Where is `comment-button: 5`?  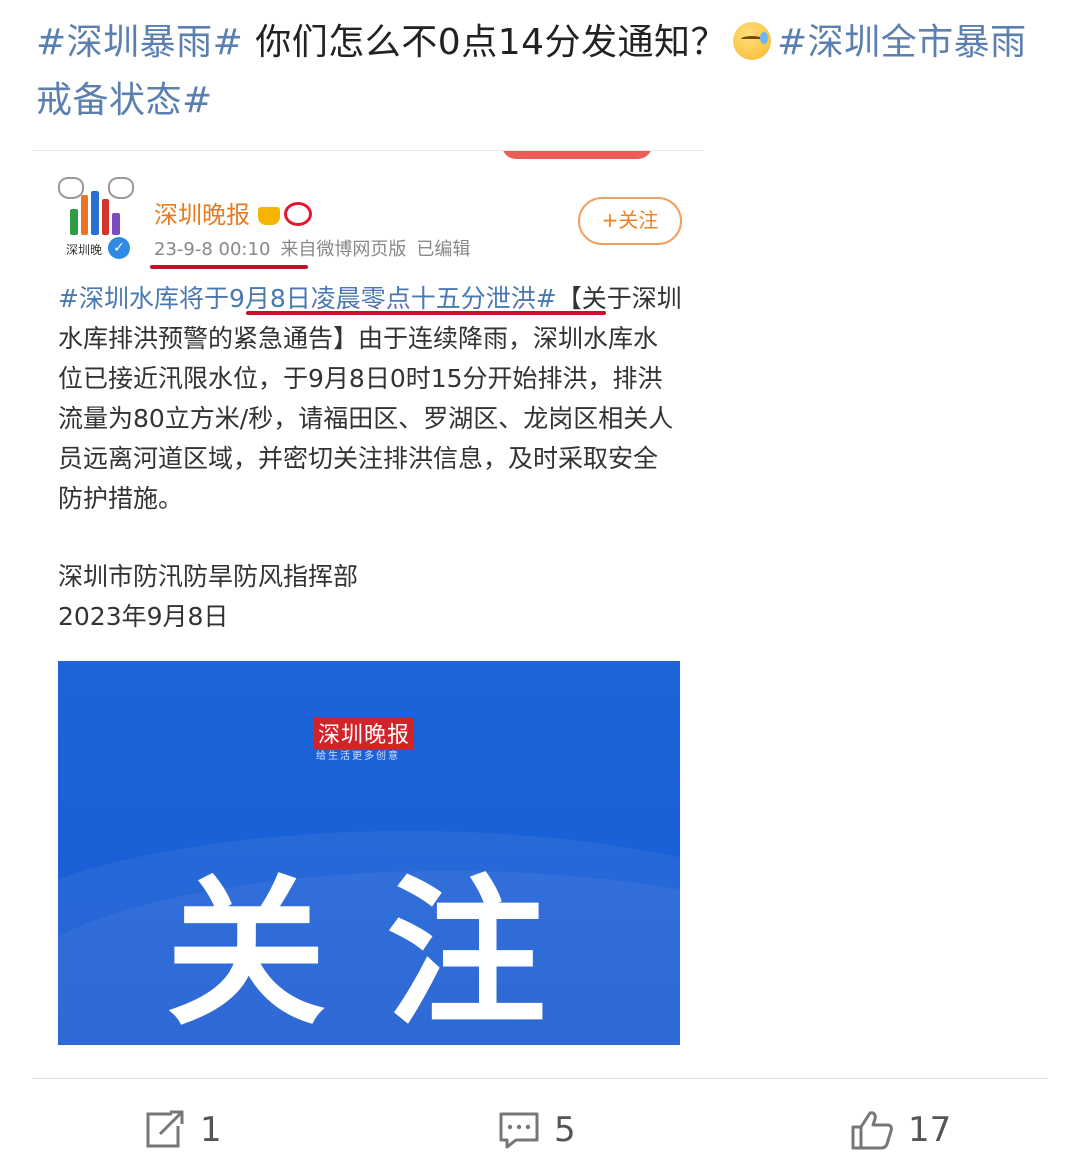
comment-button: 5 is located at coordinates (537, 1130).